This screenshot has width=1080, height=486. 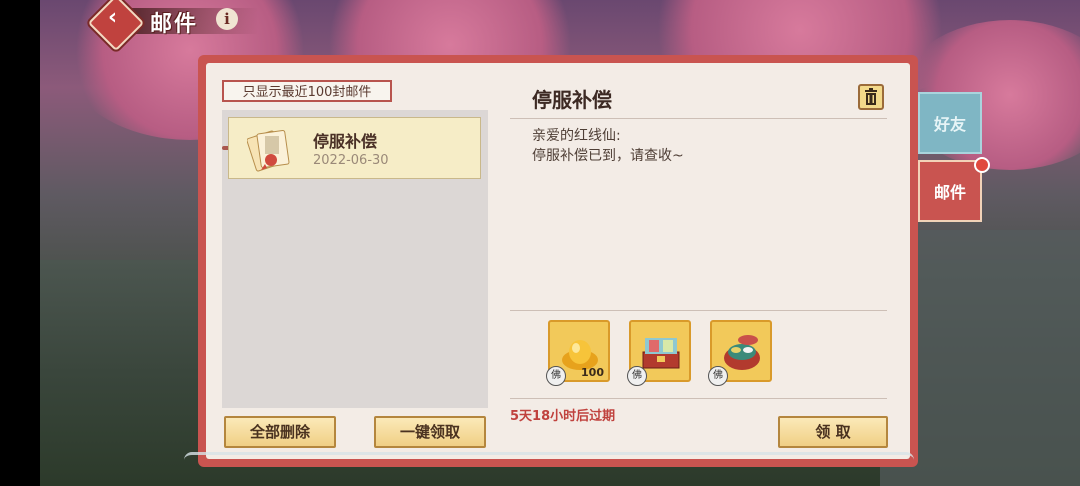 I want to click on mail-list-item: 停服补偿 2022-06-30, so click(x=354, y=148).